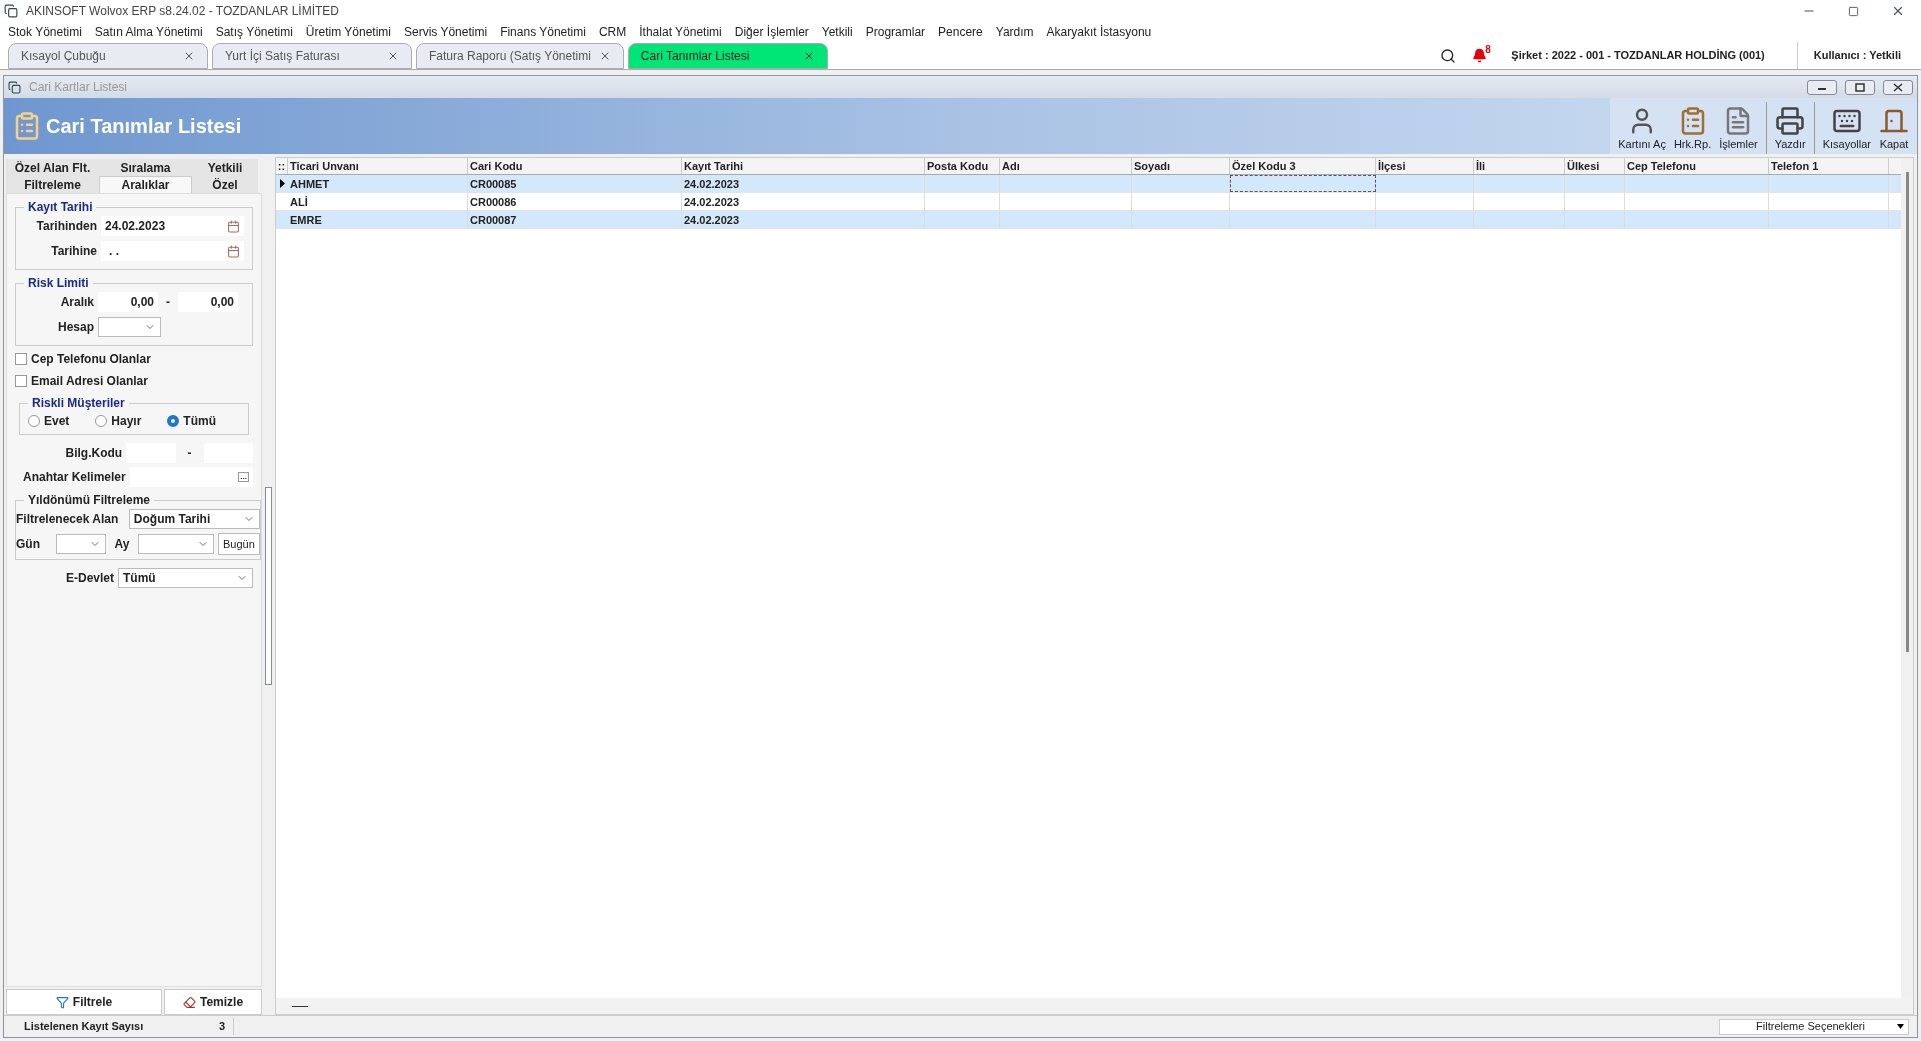  What do you see at coordinates (680, 32) in the screenshot?
I see `menu-item: İthalat Yönetimi` at bounding box center [680, 32].